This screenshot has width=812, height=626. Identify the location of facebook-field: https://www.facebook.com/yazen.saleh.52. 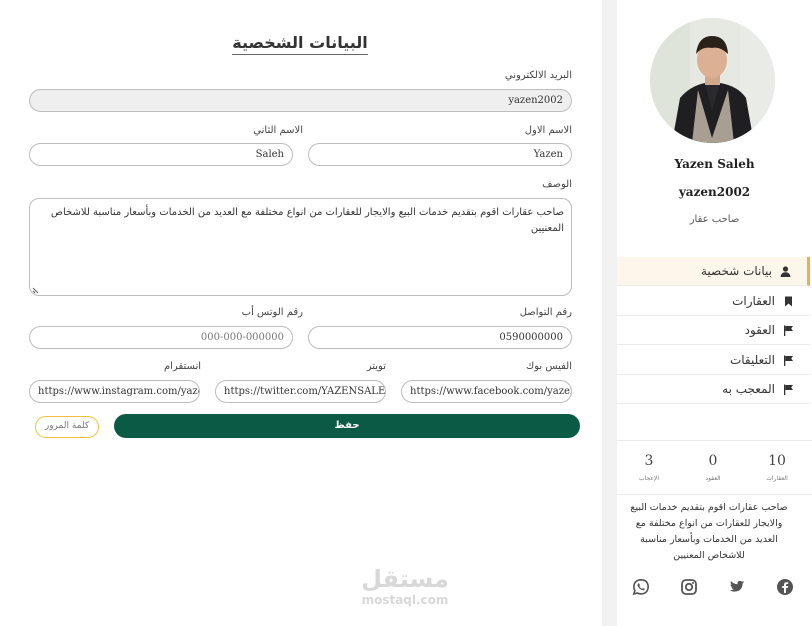
(486, 391).